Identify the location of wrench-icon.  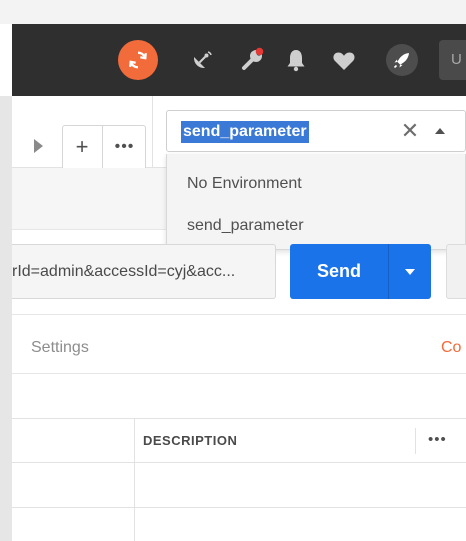
(253, 58).